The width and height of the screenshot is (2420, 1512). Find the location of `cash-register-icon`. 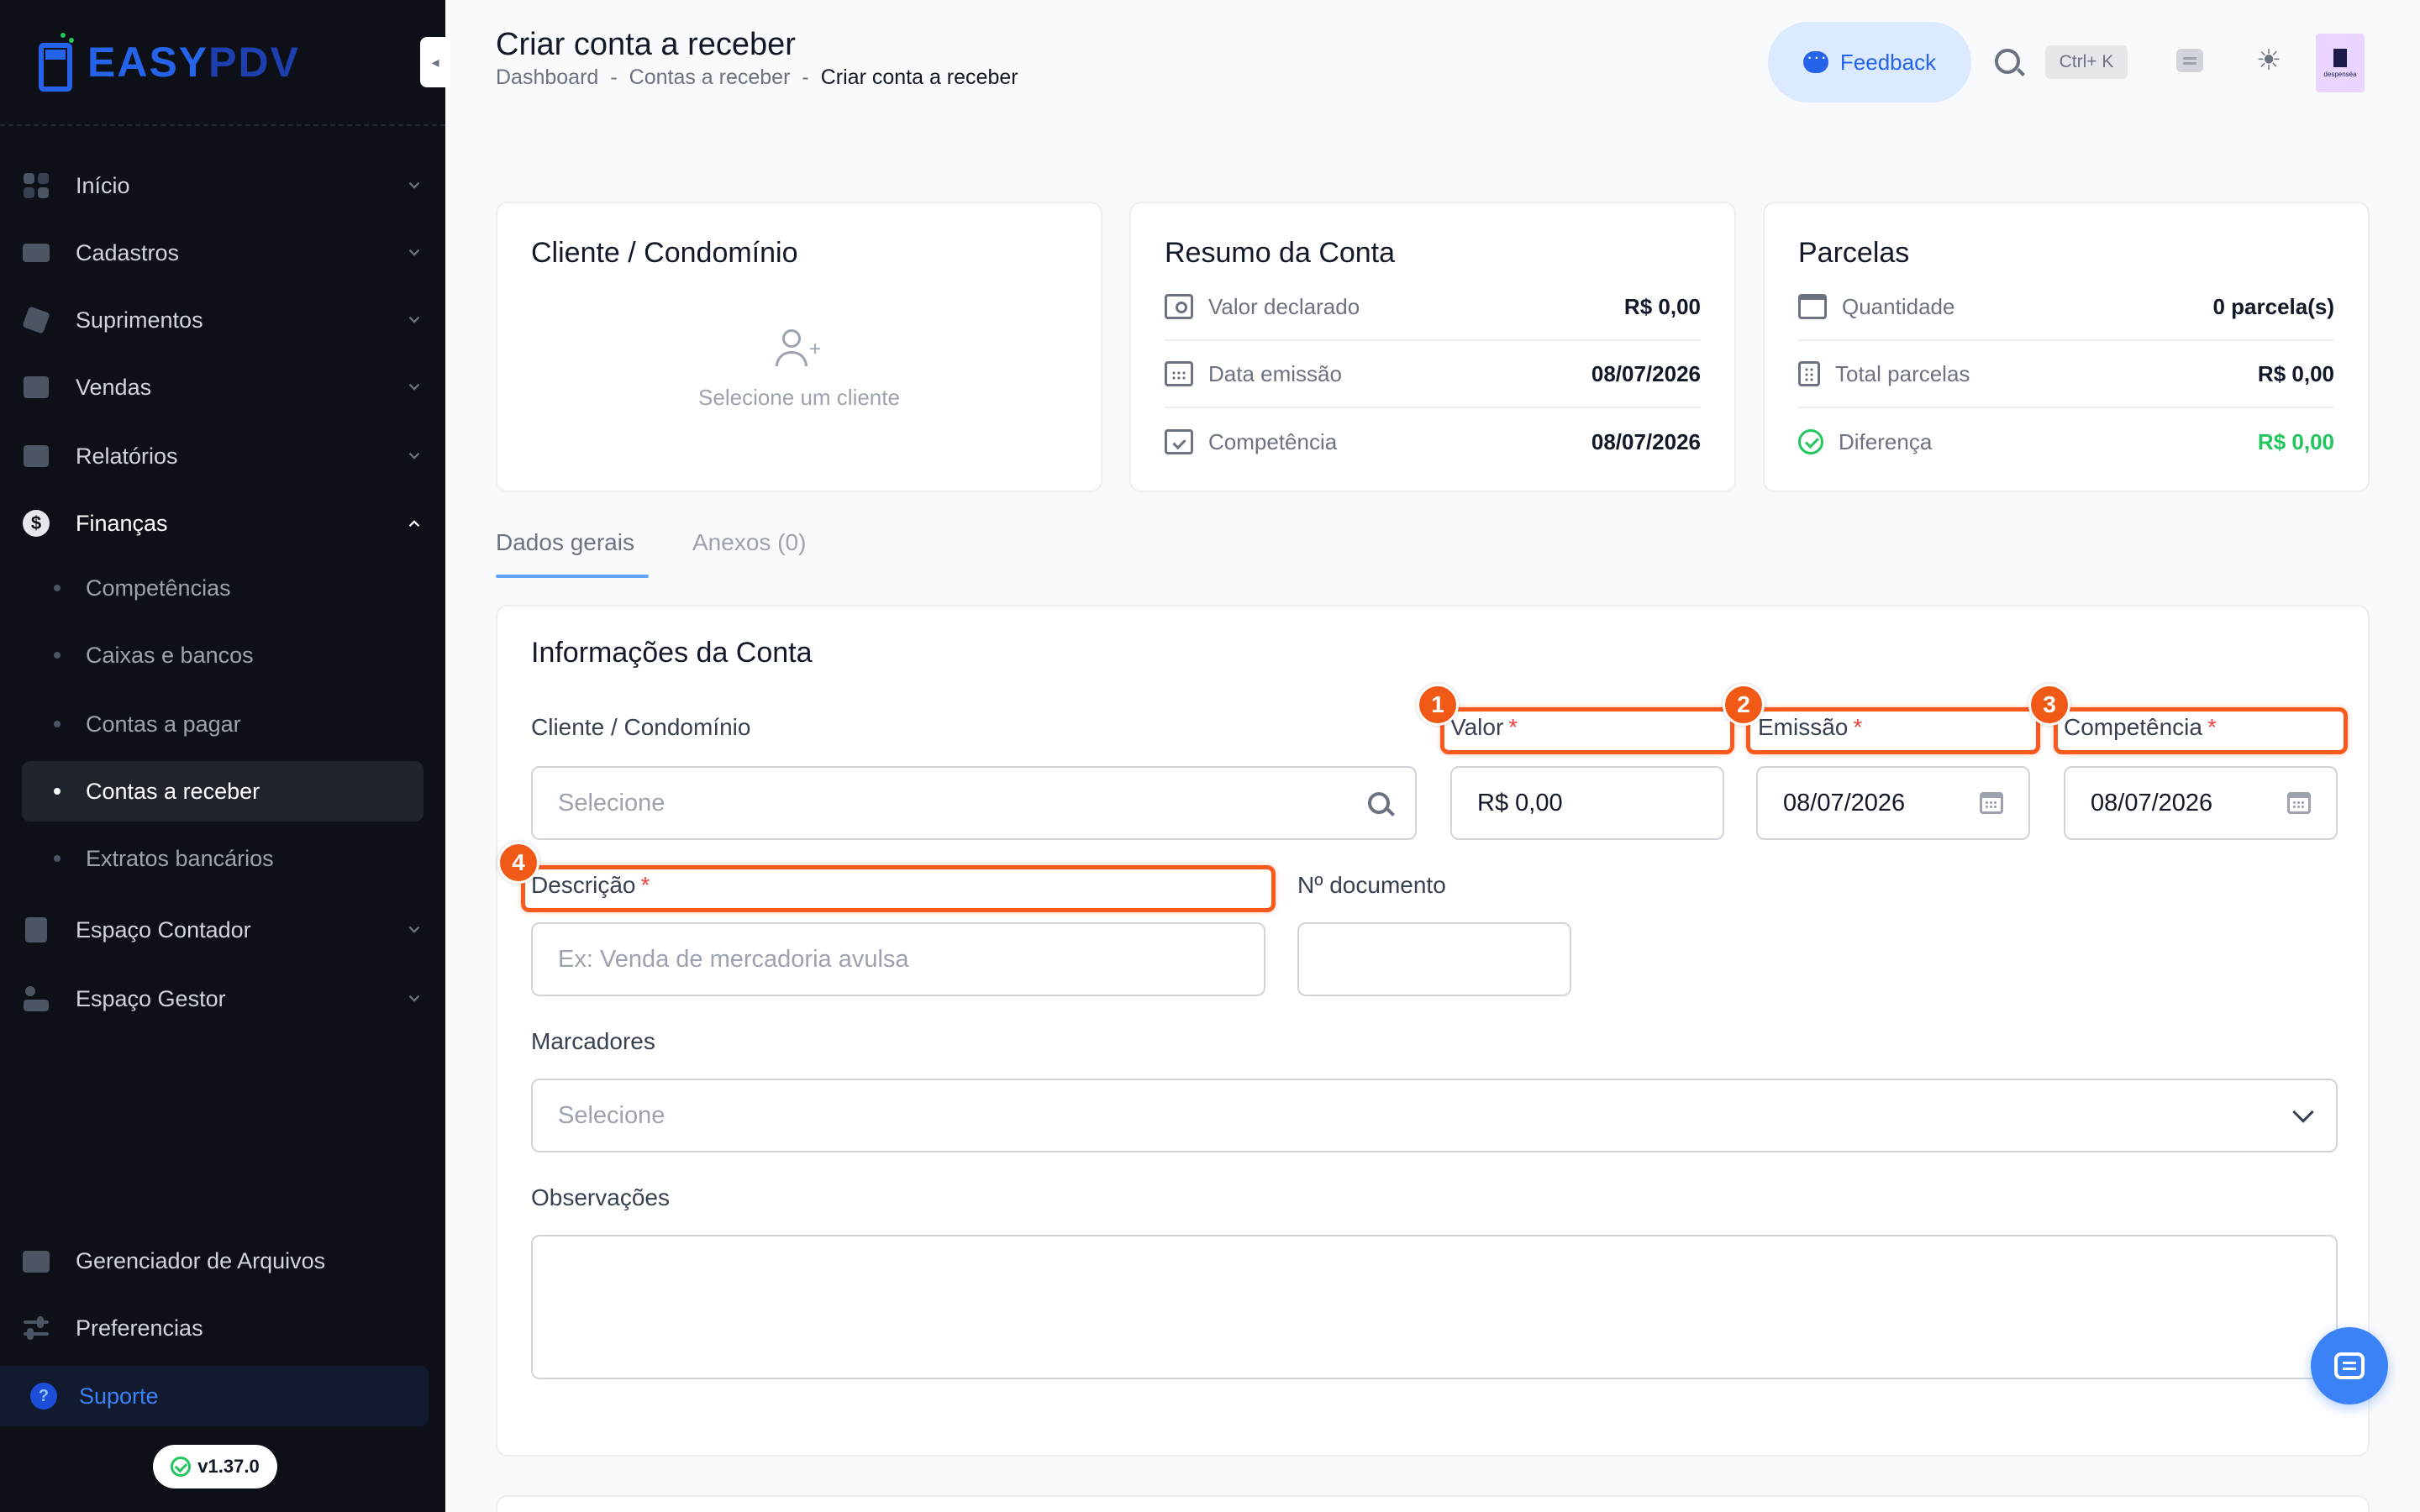

cash-register-icon is located at coordinates (36, 387).